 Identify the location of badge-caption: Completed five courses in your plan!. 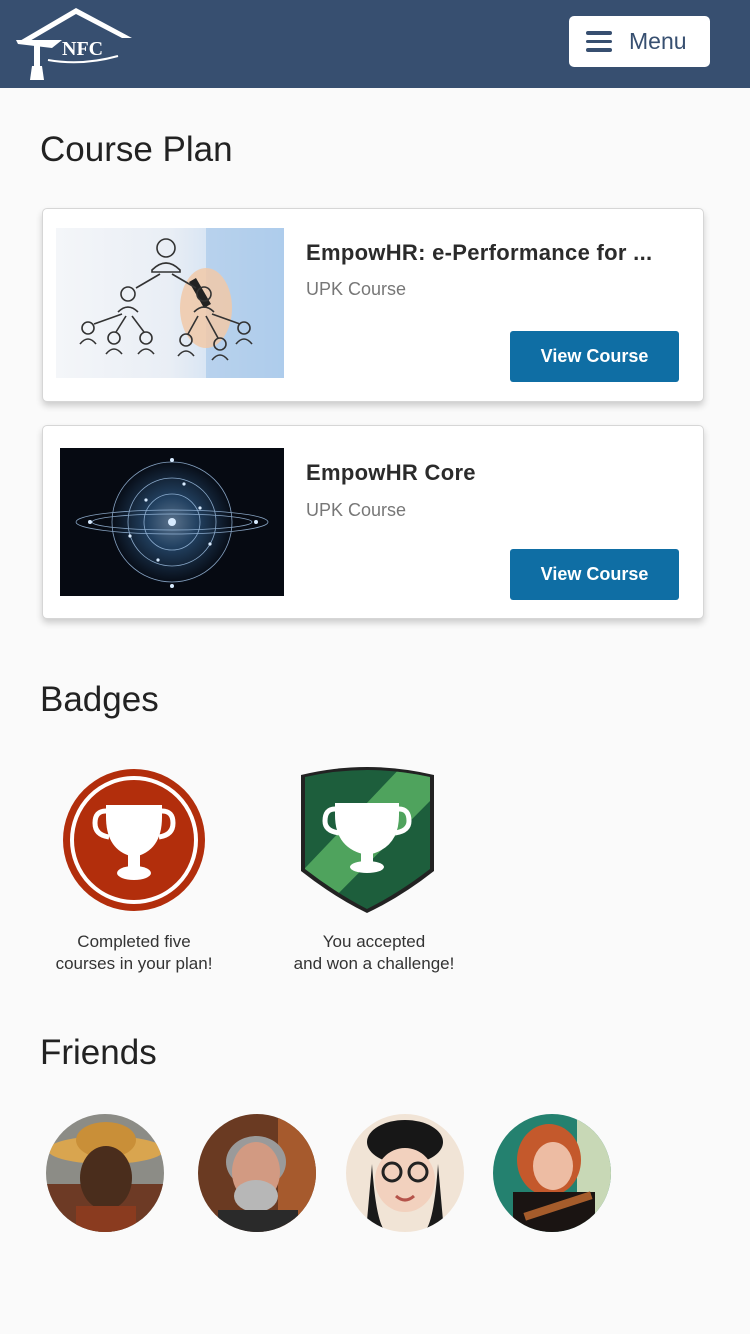
(134, 952).